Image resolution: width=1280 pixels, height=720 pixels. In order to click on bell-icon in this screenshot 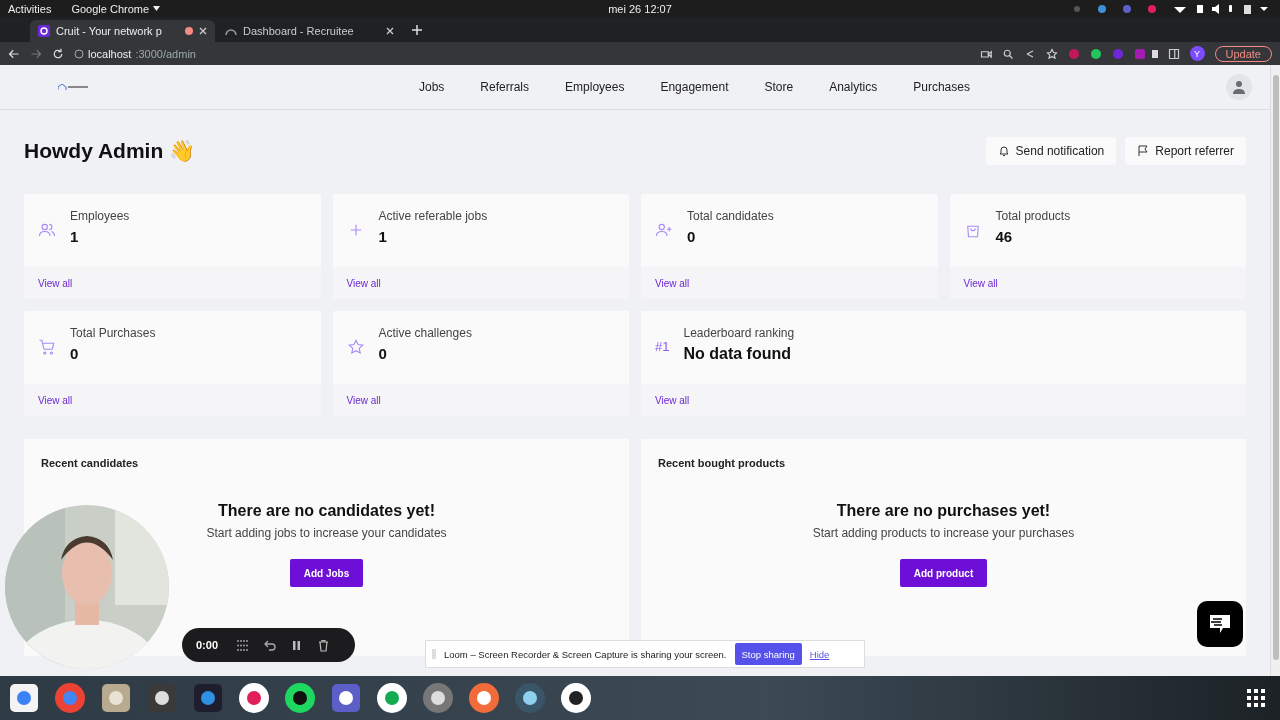, I will do `click(1003, 151)`.